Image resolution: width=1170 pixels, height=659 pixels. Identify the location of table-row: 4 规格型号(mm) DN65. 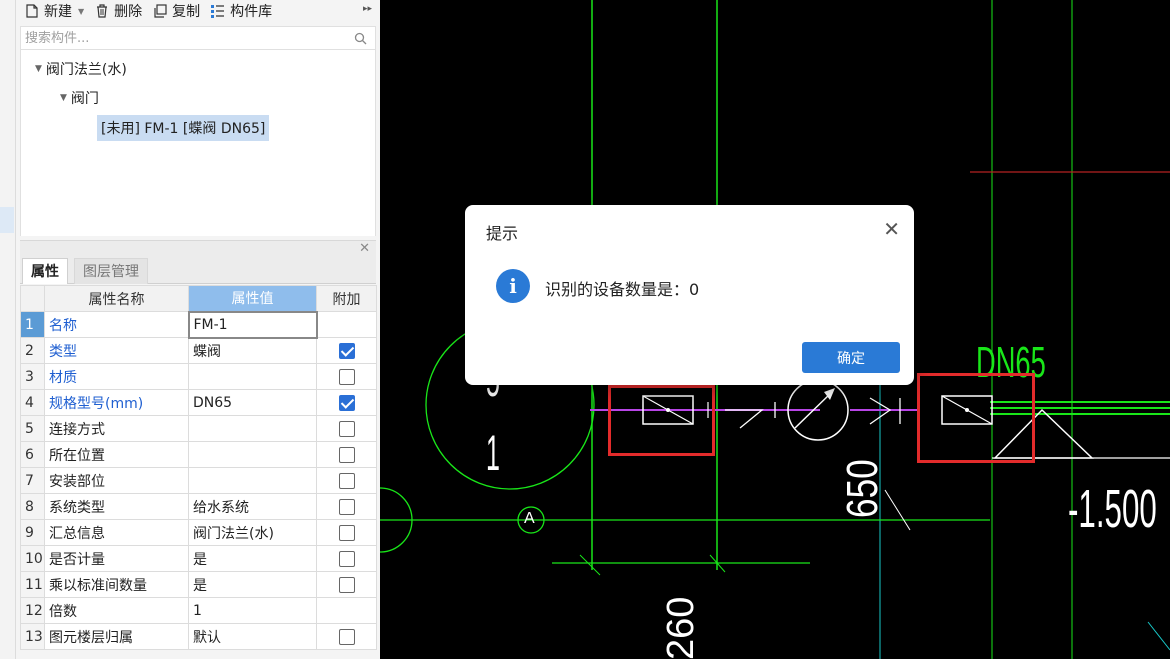
(198, 402).